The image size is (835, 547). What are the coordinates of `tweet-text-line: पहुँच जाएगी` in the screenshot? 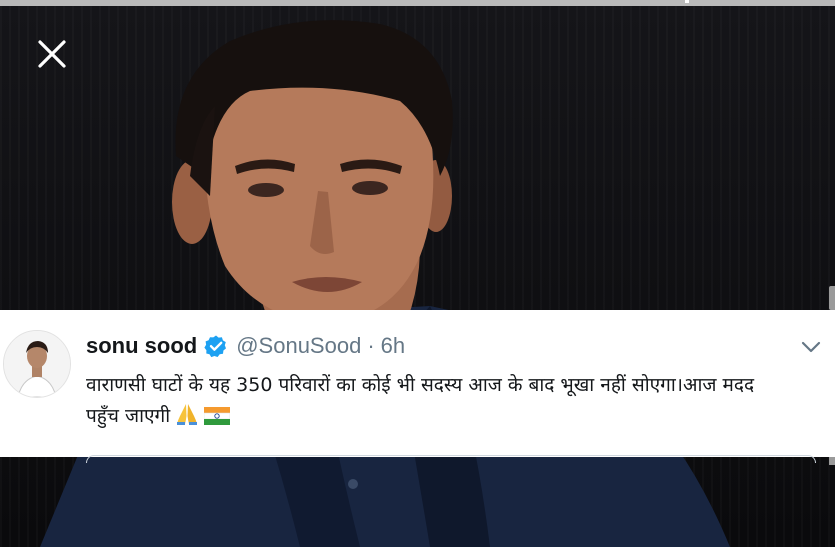 It's located at (453, 416).